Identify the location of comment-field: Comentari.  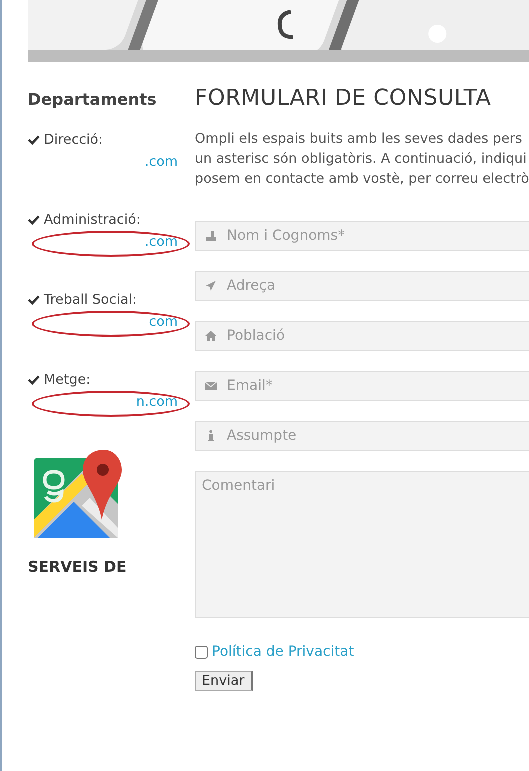
(362, 544).